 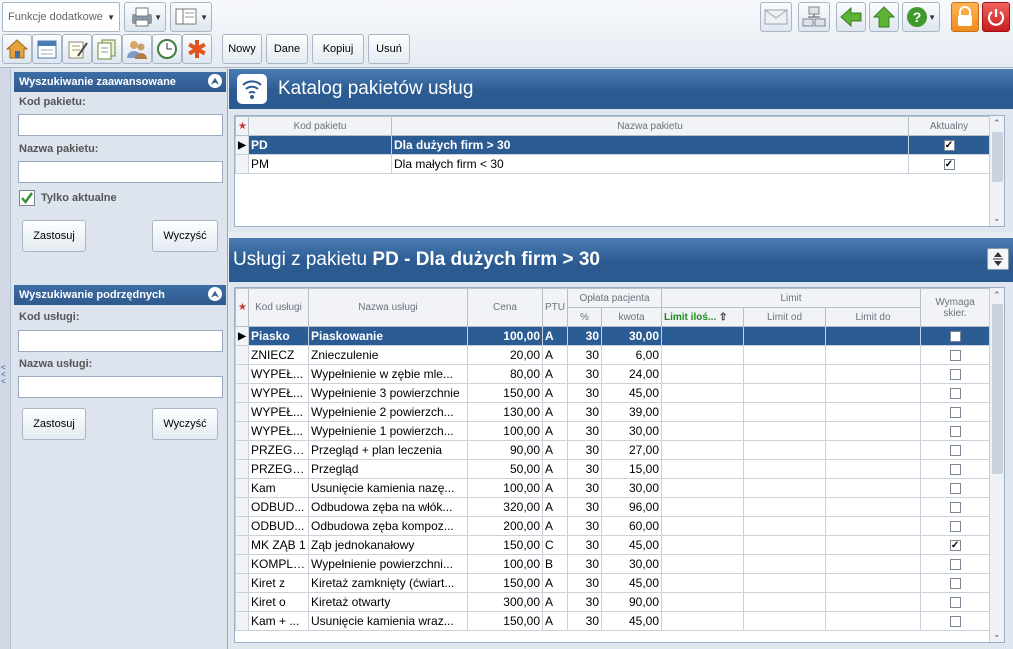 I want to click on collapse-up-icon: ⮝, so click(x=215, y=81).